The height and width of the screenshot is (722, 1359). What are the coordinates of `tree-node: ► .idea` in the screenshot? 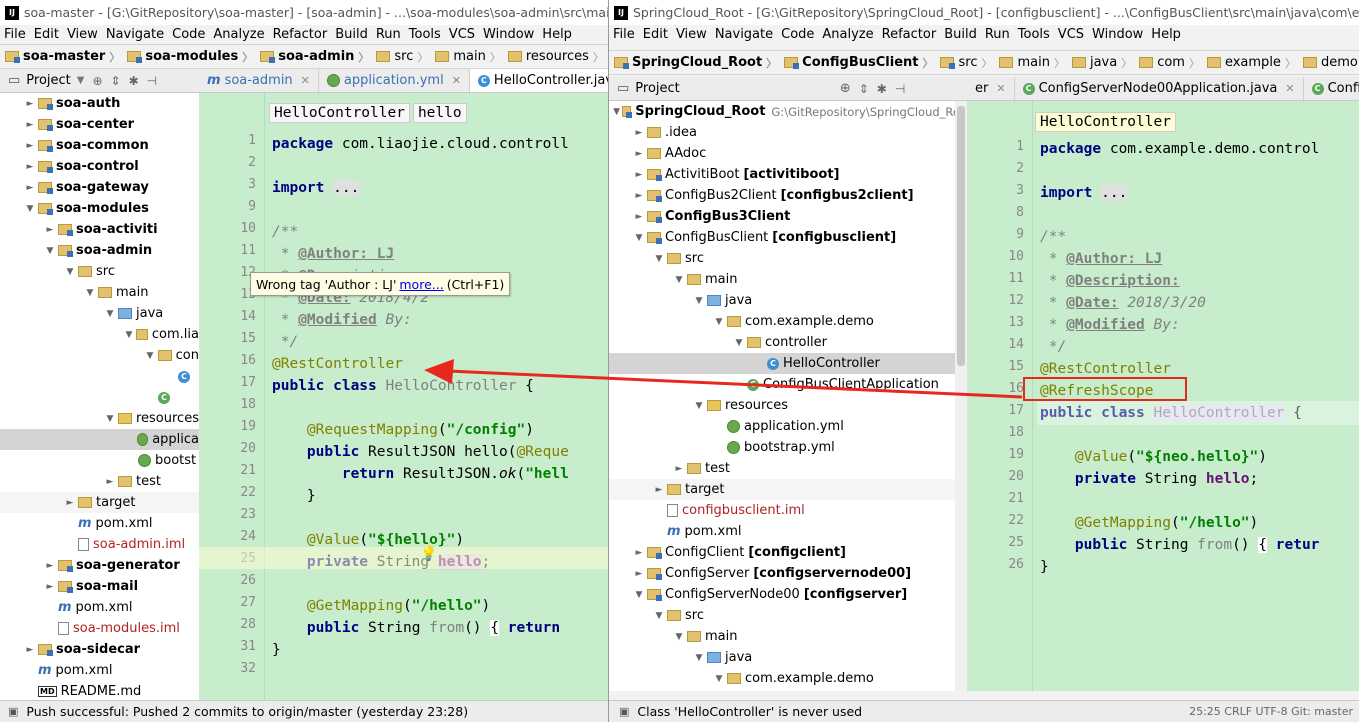 It's located at (788, 132).